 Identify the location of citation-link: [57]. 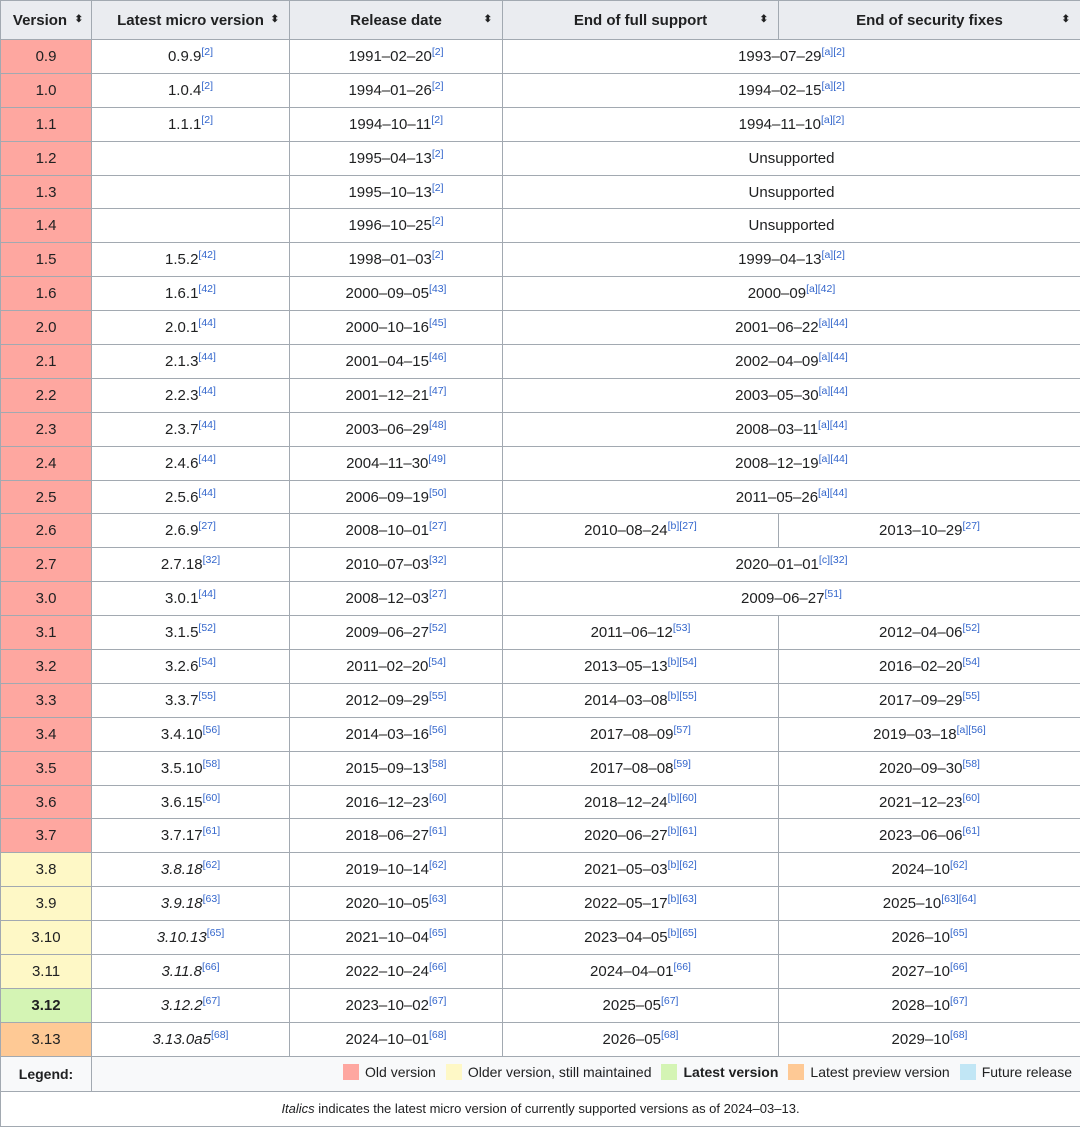
(682, 730).